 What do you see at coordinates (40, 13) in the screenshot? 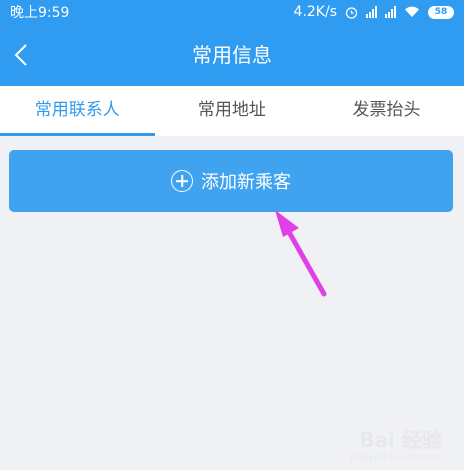
I see `status-time: 晚上9:59` at bounding box center [40, 13].